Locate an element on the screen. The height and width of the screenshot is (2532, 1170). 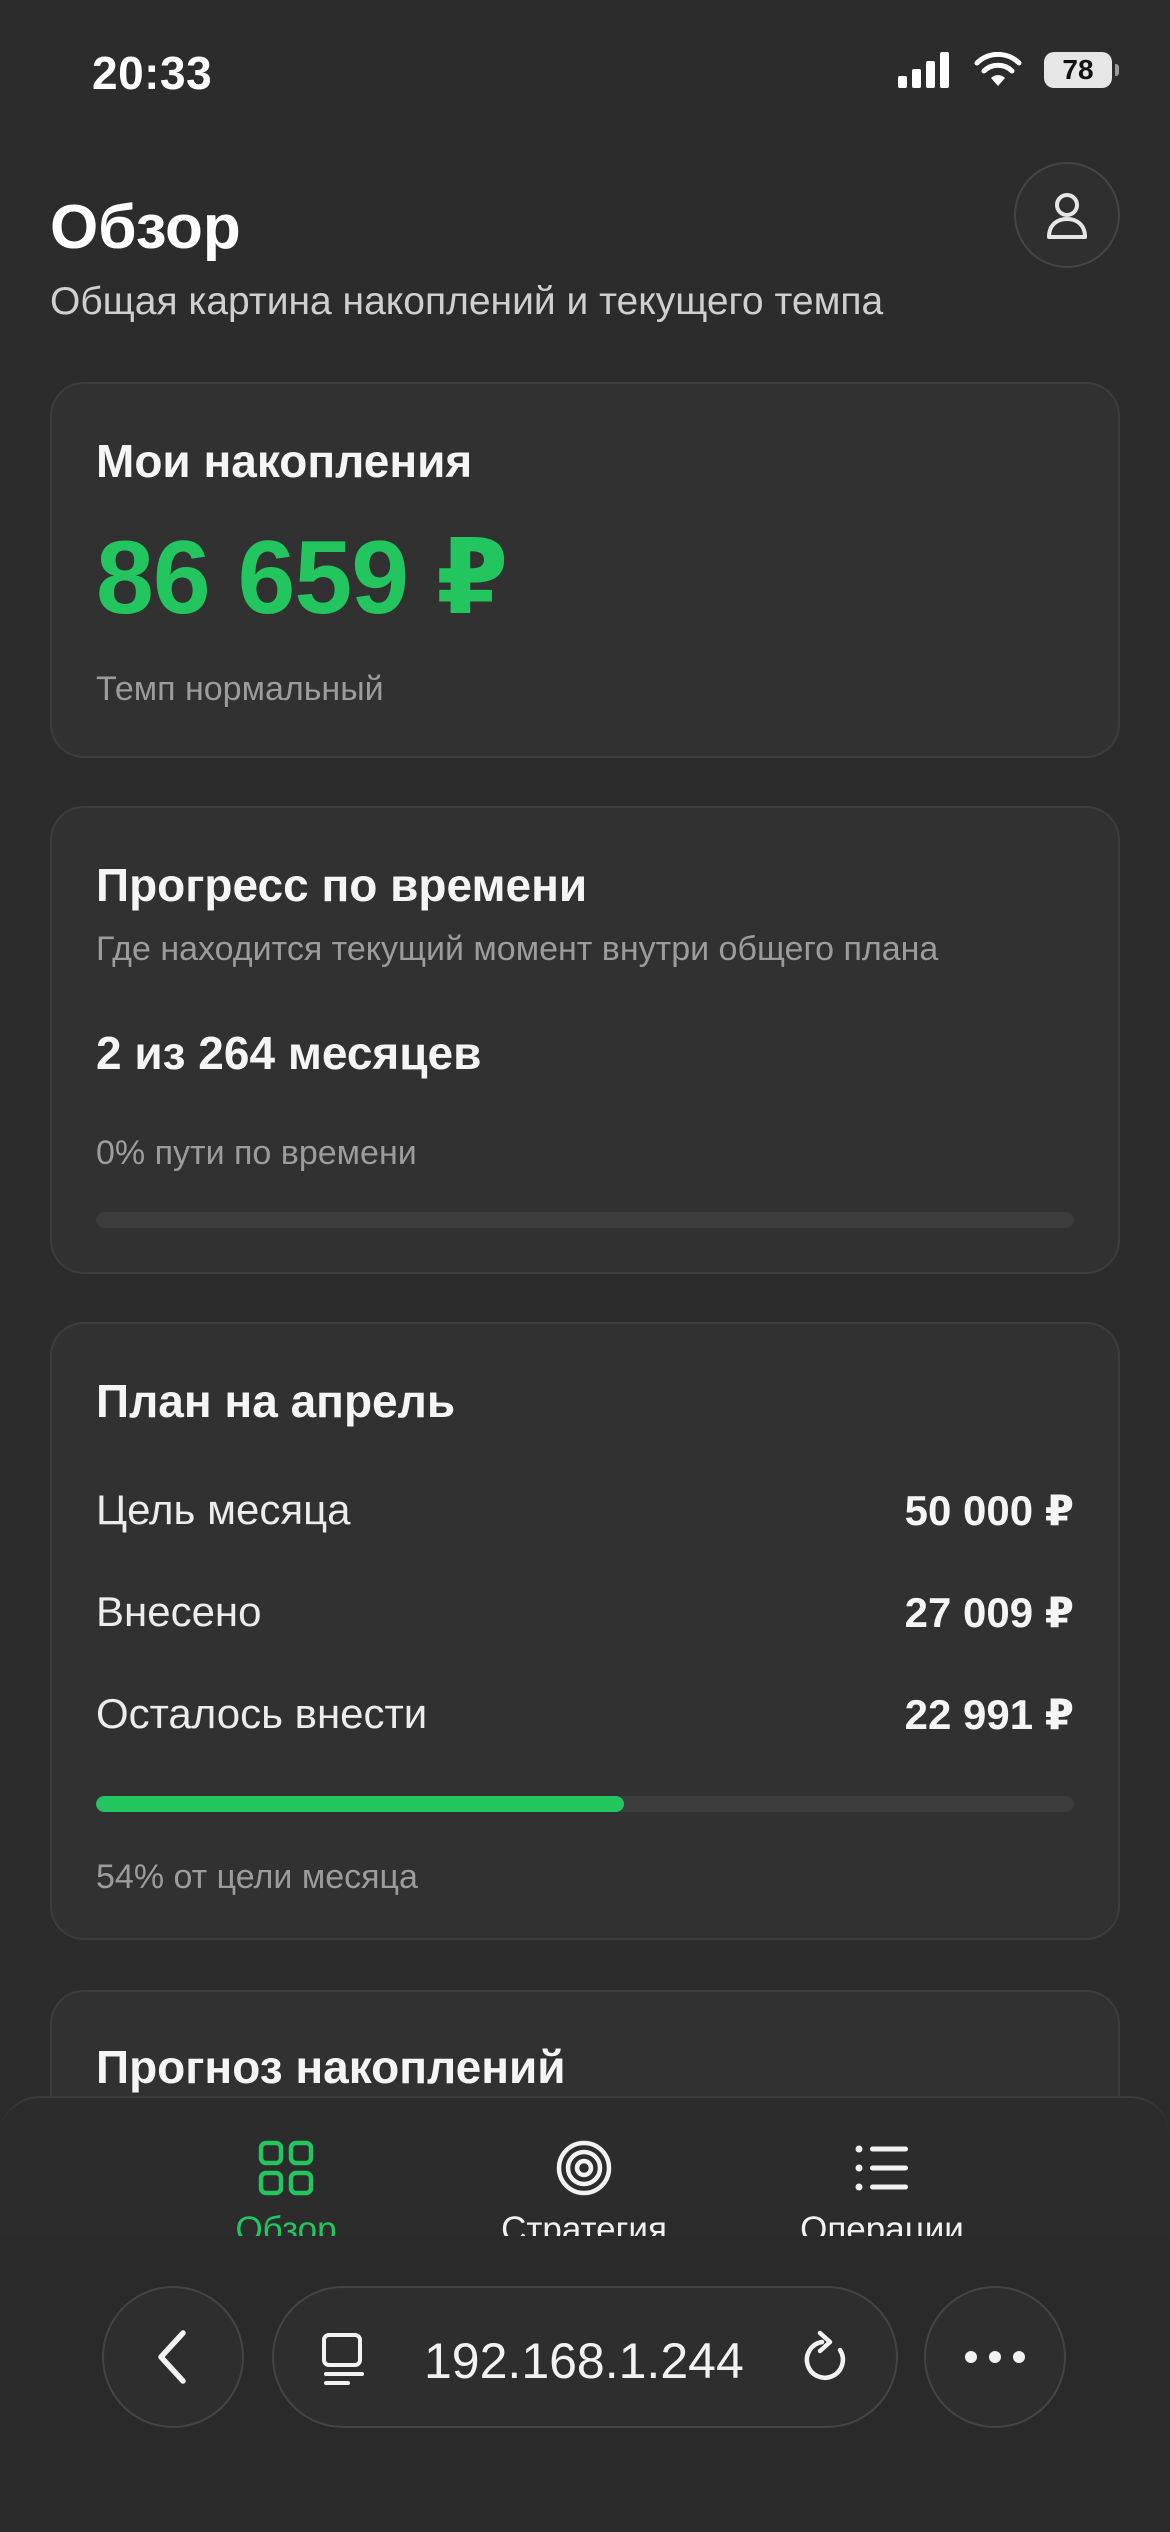
months-count: 2 из 264 месяцев is located at coordinates (289, 1053).